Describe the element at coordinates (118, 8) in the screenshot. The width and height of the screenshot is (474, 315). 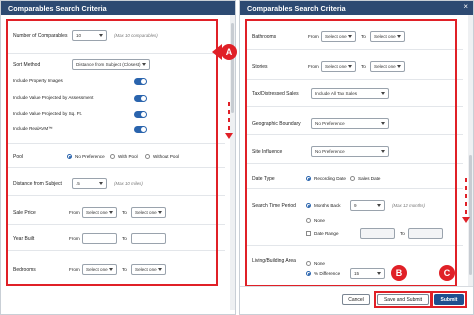
I see `left-panel-title: Comparables Search Criteria` at that location.